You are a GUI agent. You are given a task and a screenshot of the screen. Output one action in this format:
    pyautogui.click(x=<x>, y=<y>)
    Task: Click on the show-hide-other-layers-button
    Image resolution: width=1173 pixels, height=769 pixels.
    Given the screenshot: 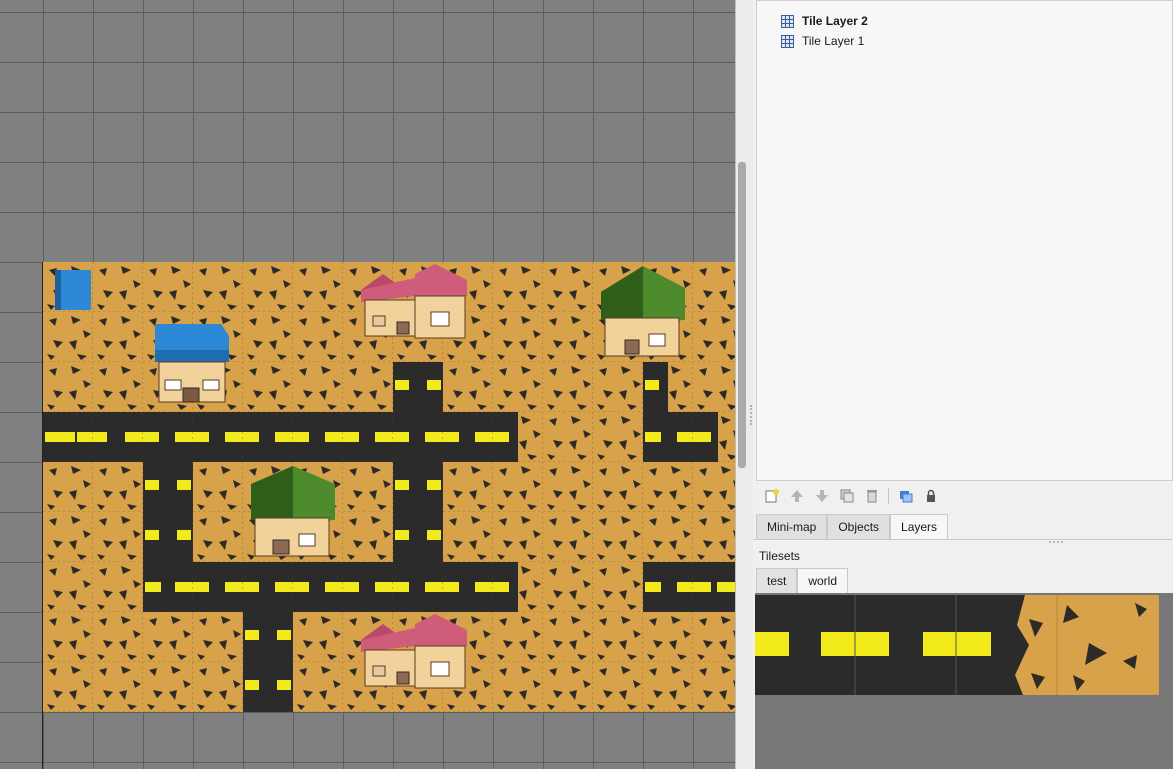 What is the action you would take?
    pyautogui.click(x=905, y=496)
    